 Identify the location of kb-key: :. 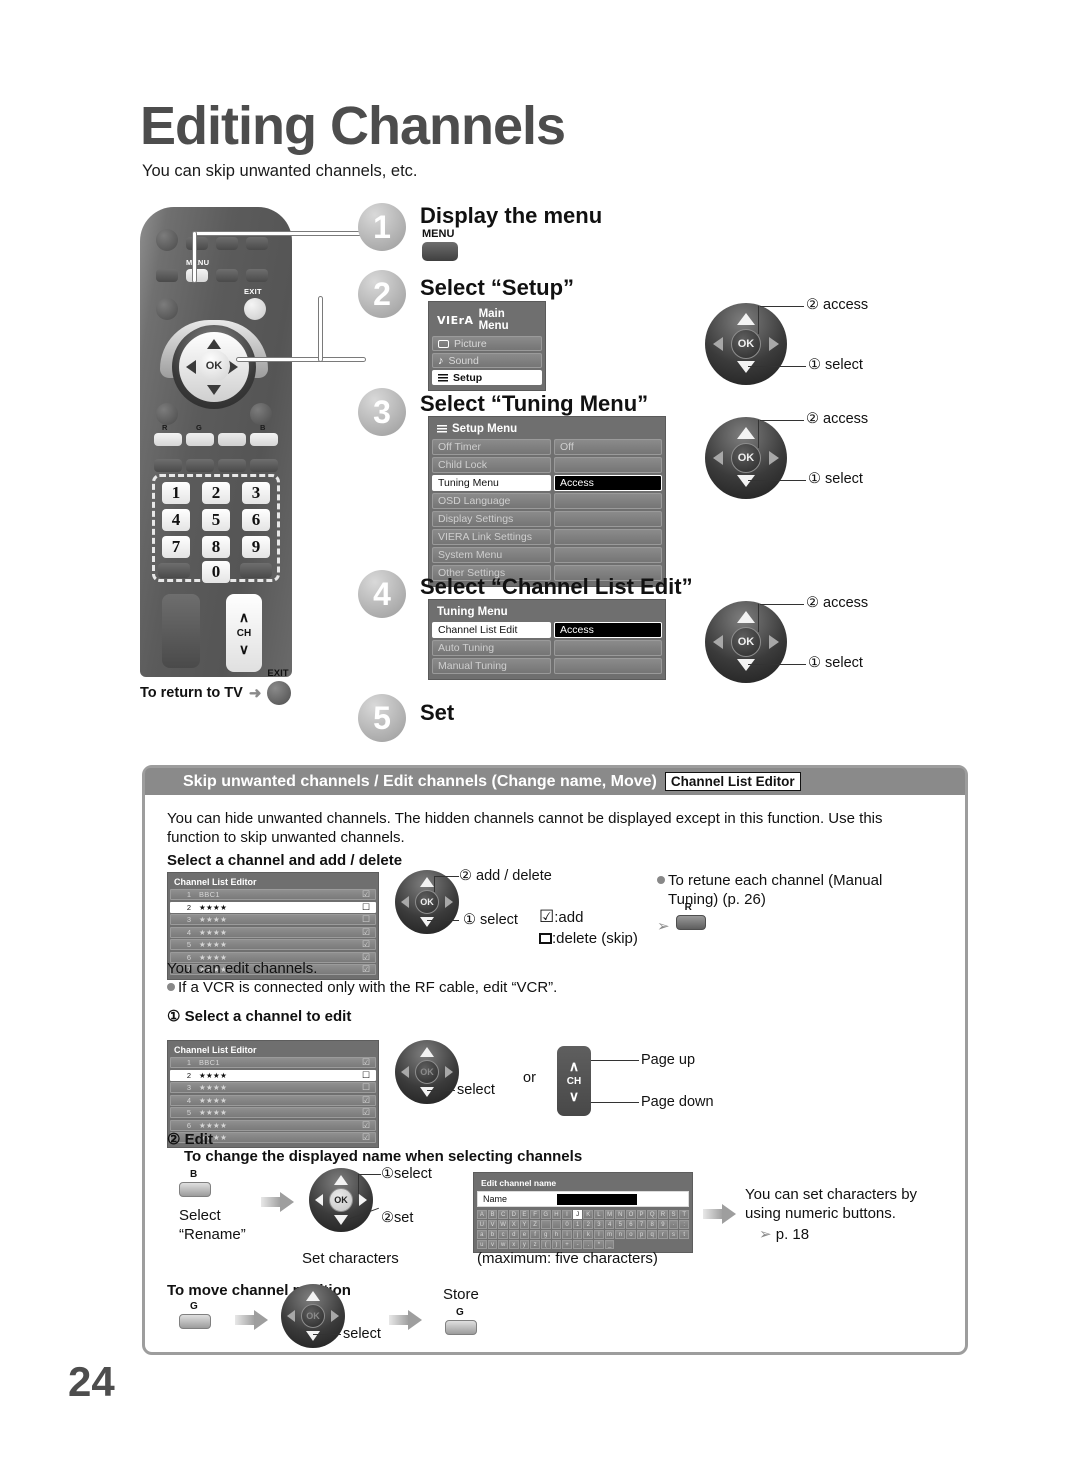
(684, 1224).